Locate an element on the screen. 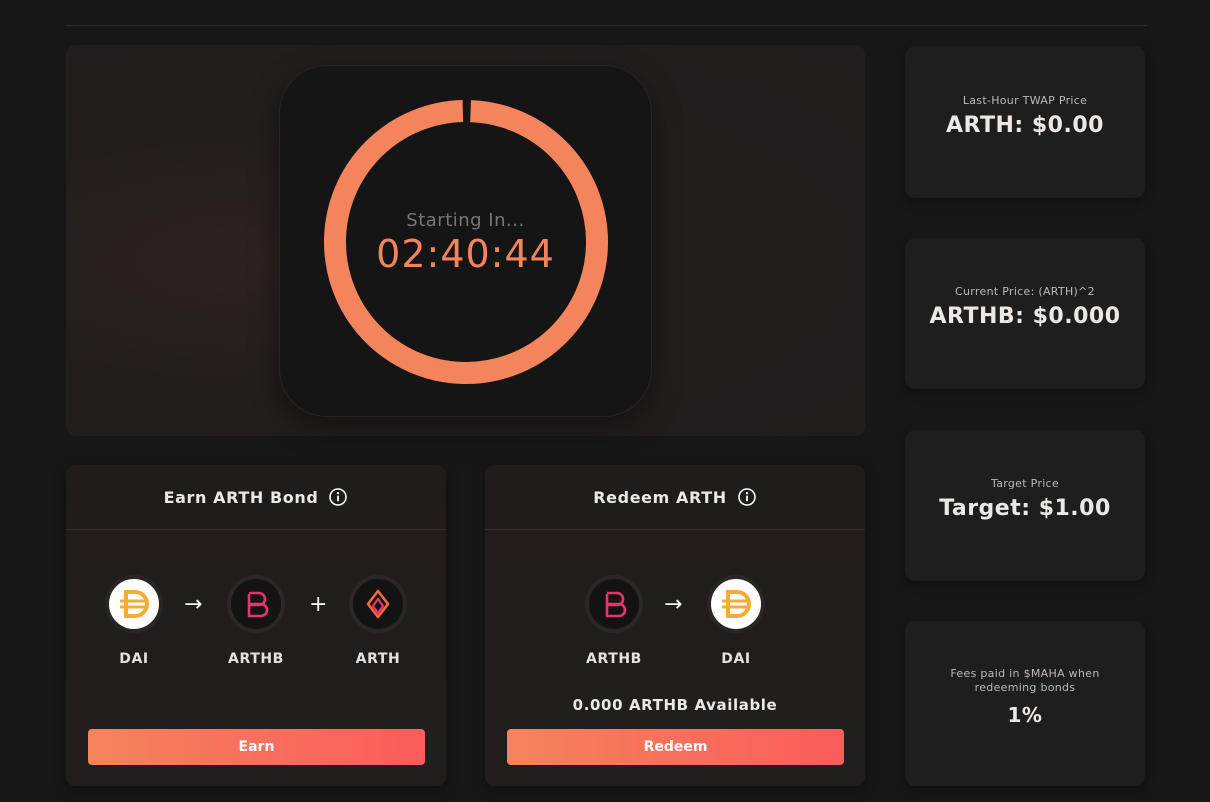  stat-current-price: Current Price: (ARTH)^2 ARTHB: $0.000 is located at coordinates (1025, 313).